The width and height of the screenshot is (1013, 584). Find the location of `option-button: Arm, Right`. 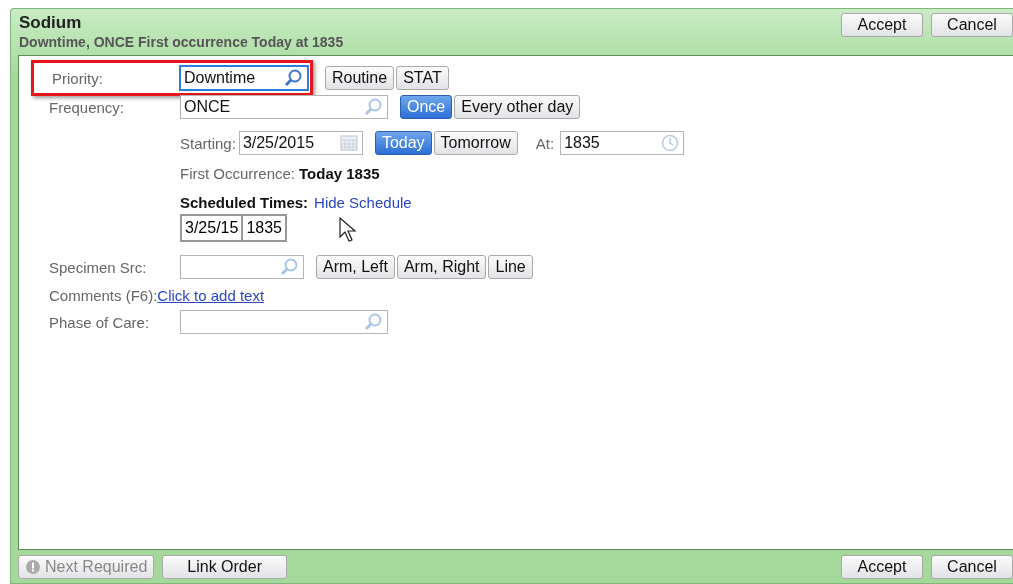

option-button: Arm, Right is located at coordinates (441, 267).